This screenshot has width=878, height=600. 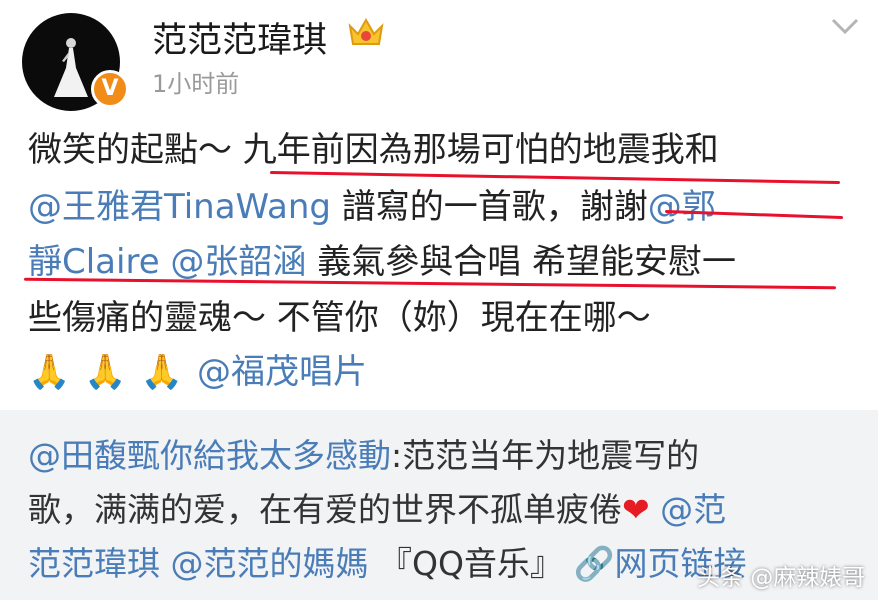 What do you see at coordinates (555, 177) in the screenshot?
I see `red-underline` at bounding box center [555, 177].